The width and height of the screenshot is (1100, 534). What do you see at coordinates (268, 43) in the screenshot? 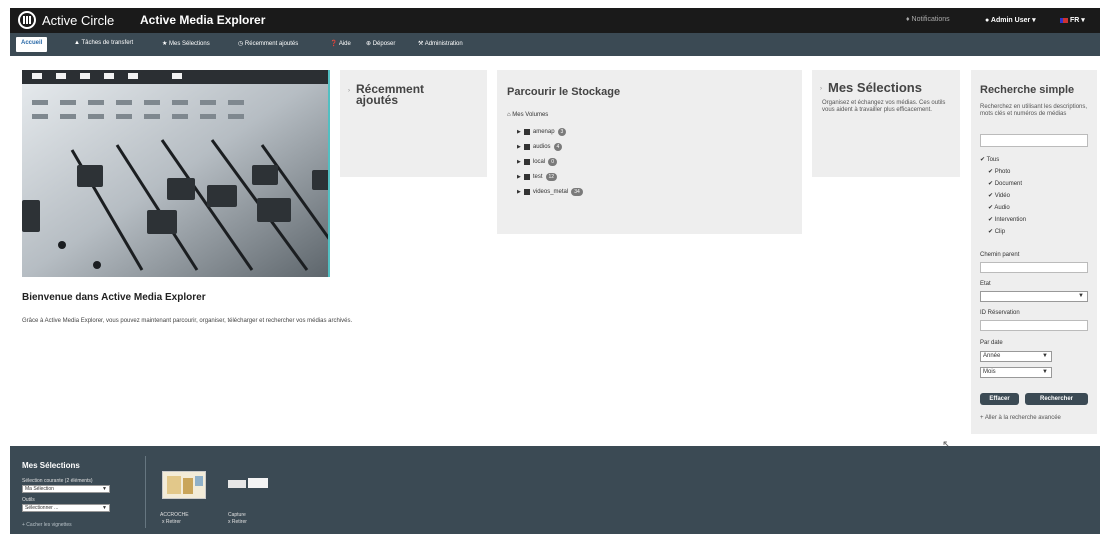
I see `tab-recently-added: ◷ Récemment ajoutés` at bounding box center [268, 43].